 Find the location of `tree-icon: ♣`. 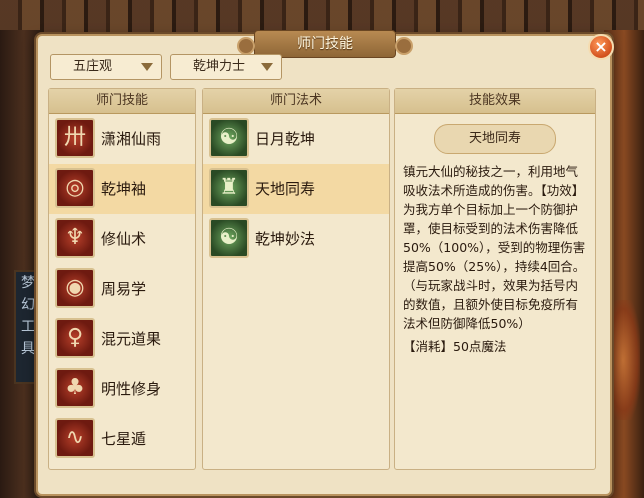

tree-icon: ♣ is located at coordinates (75, 388).